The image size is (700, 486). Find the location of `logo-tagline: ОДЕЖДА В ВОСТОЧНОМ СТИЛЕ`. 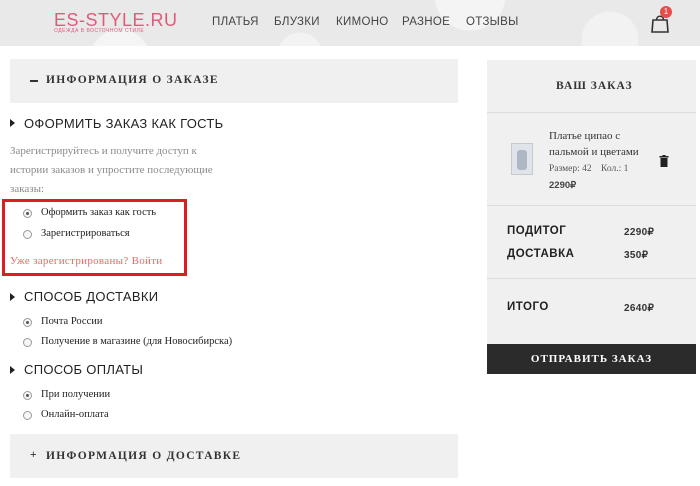

logo-tagline: ОДЕЖДА В ВОСТОЧНОМ СТИЛЕ is located at coordinates (99, 31).